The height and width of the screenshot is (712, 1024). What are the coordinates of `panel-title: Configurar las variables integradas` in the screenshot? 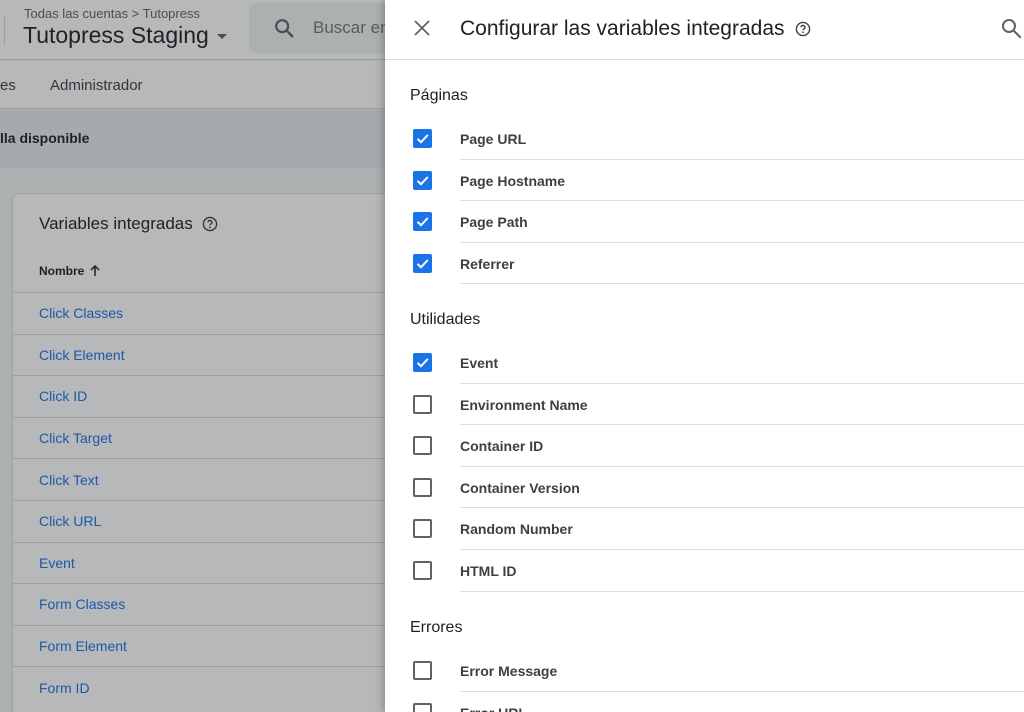 It's located at (635, 29).